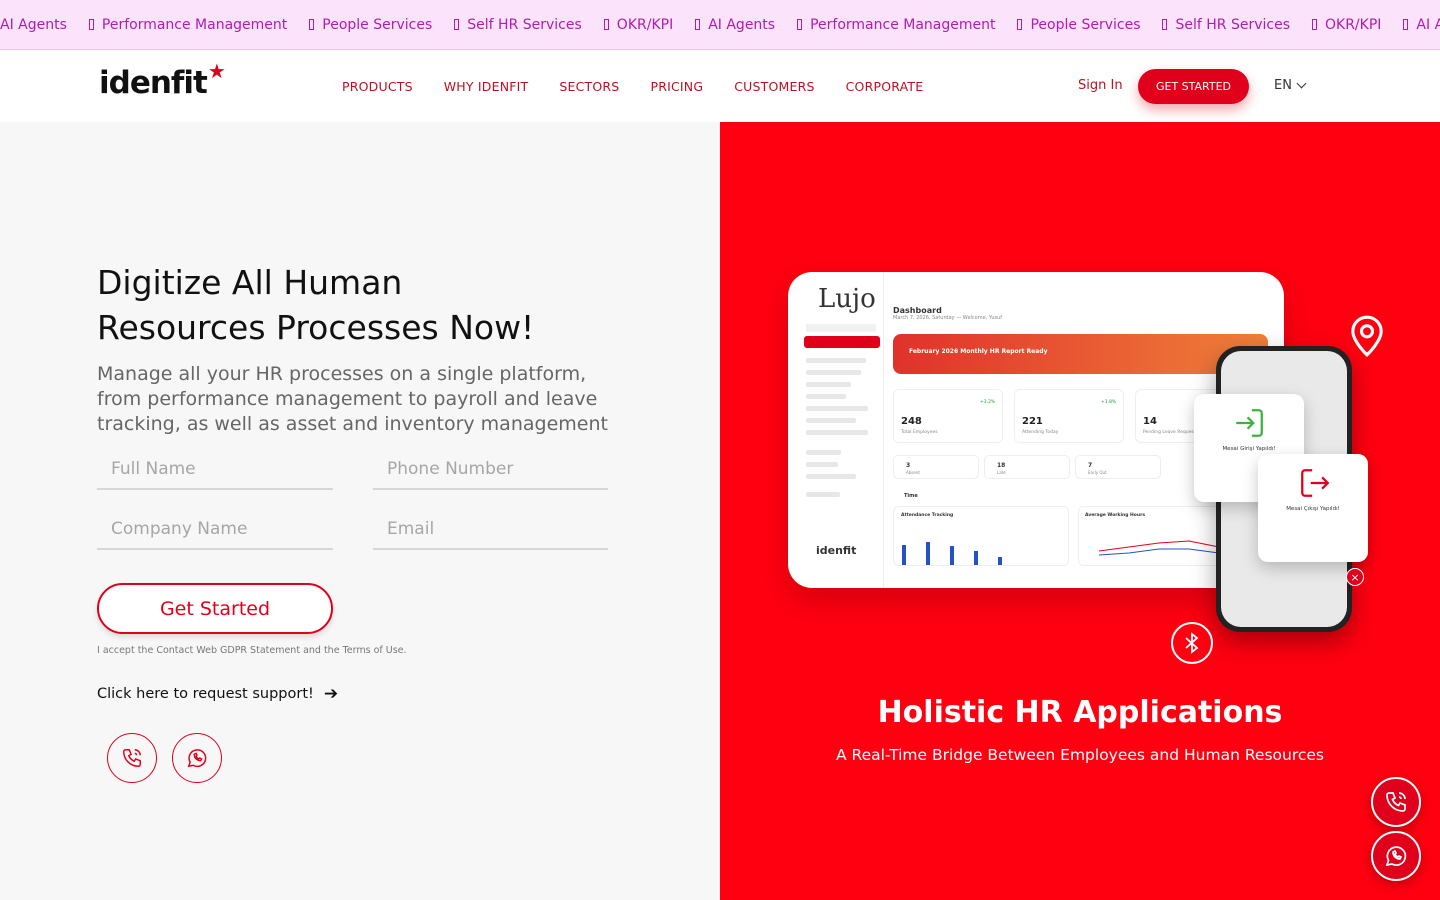  I want to click on whatsapp-button, so click(197, 758).